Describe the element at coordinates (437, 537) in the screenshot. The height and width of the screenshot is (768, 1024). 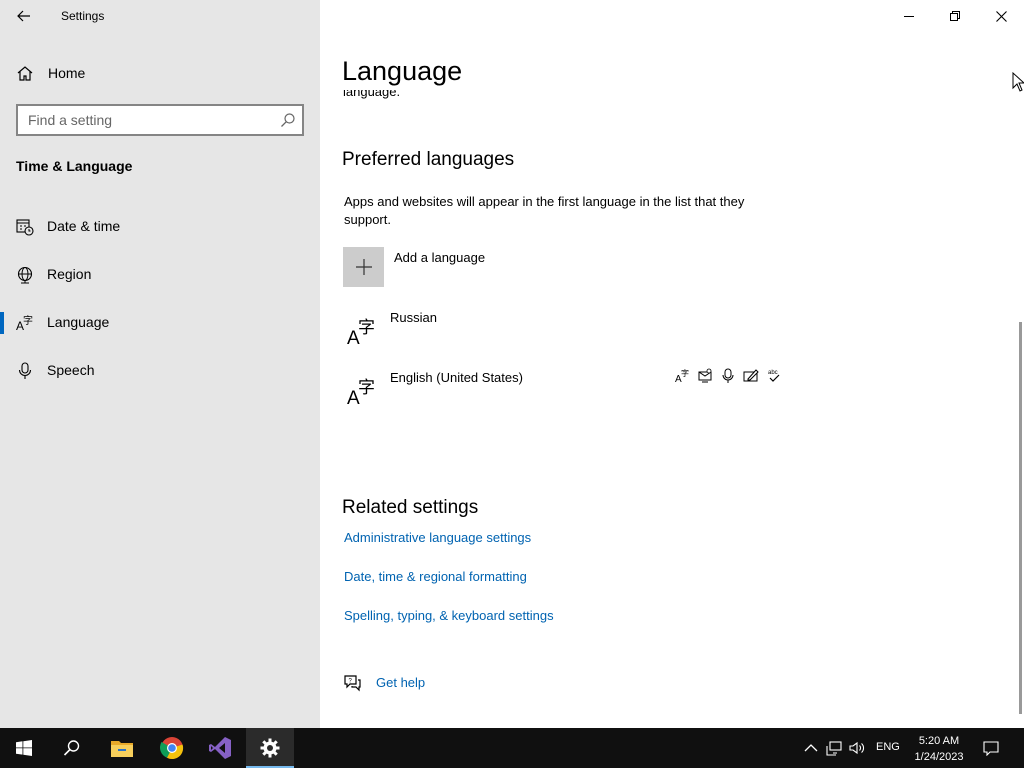
I see `link-administrative-language-settings: Administrative language settings` at that location.